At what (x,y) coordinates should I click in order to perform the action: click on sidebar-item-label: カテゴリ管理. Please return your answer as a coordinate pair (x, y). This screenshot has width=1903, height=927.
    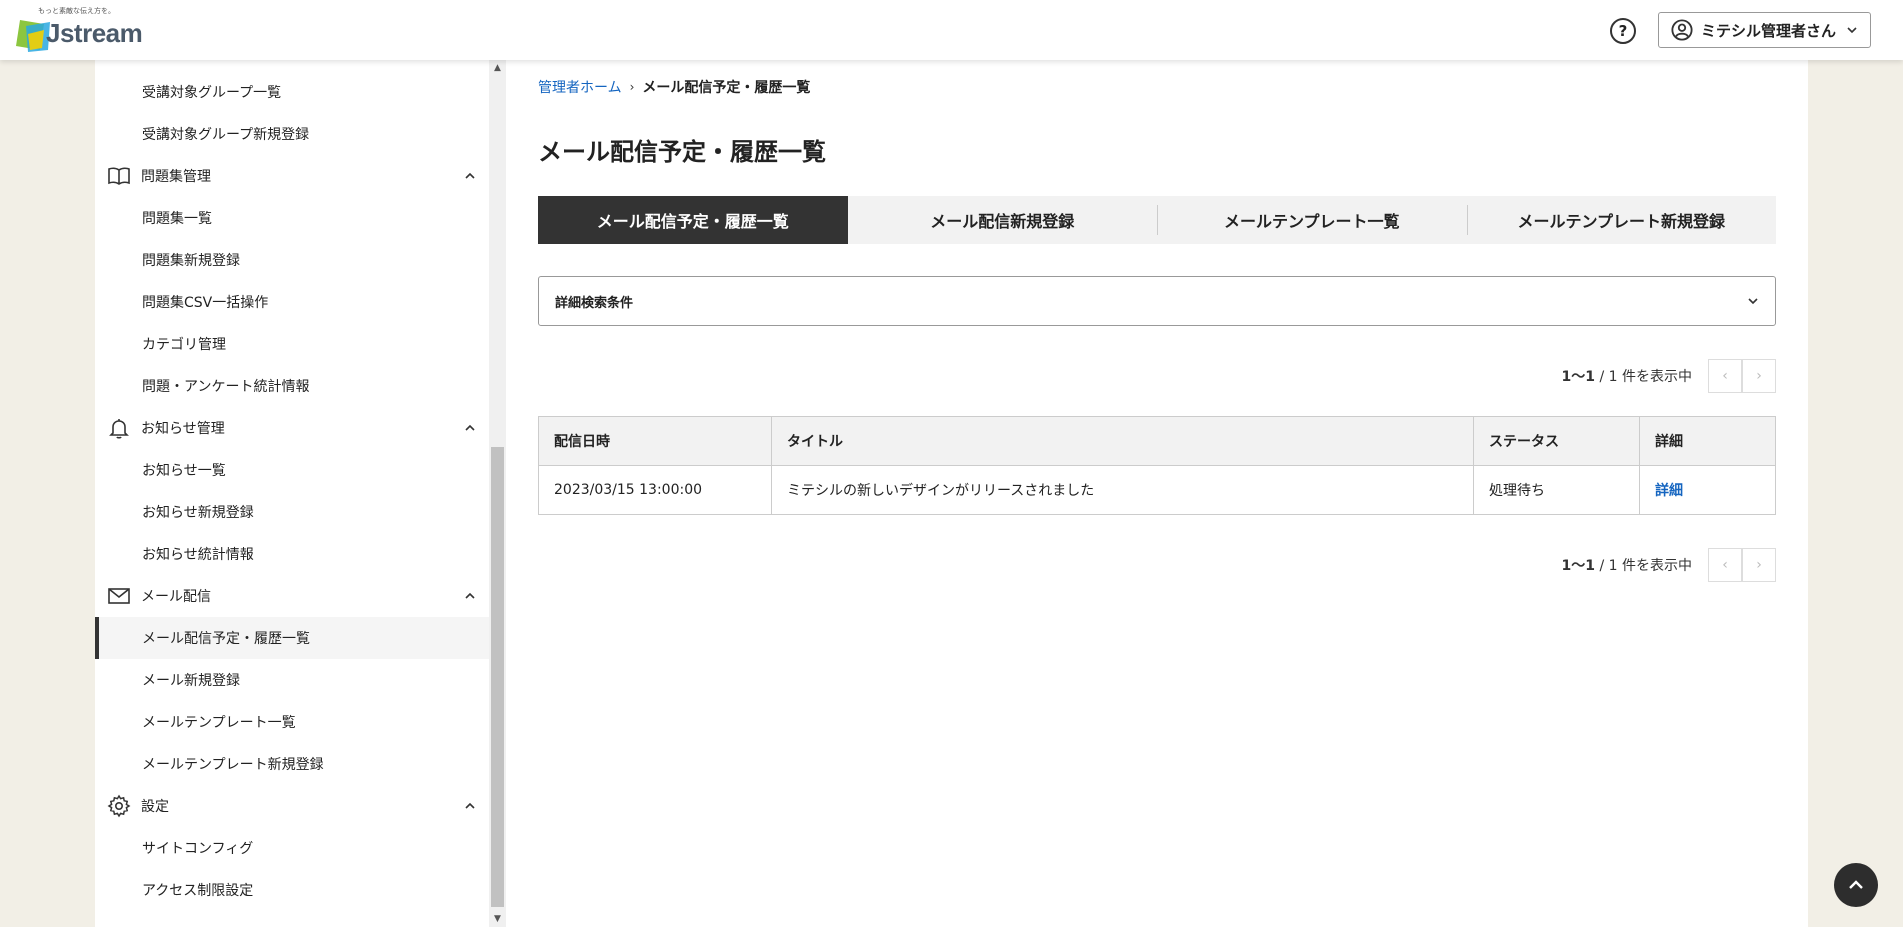
    Looking at the image, I should click on (184, 345).